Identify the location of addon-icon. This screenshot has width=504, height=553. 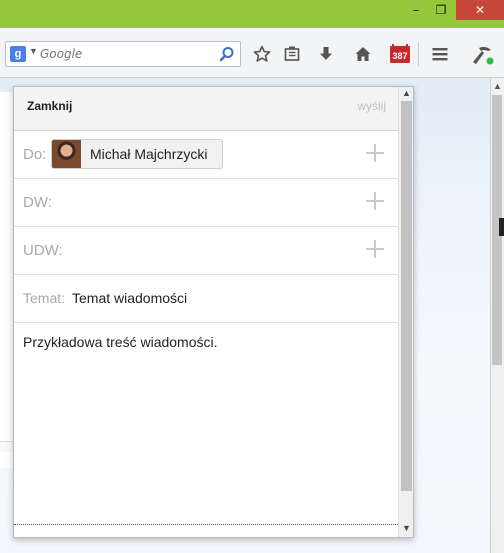
(482, 54).